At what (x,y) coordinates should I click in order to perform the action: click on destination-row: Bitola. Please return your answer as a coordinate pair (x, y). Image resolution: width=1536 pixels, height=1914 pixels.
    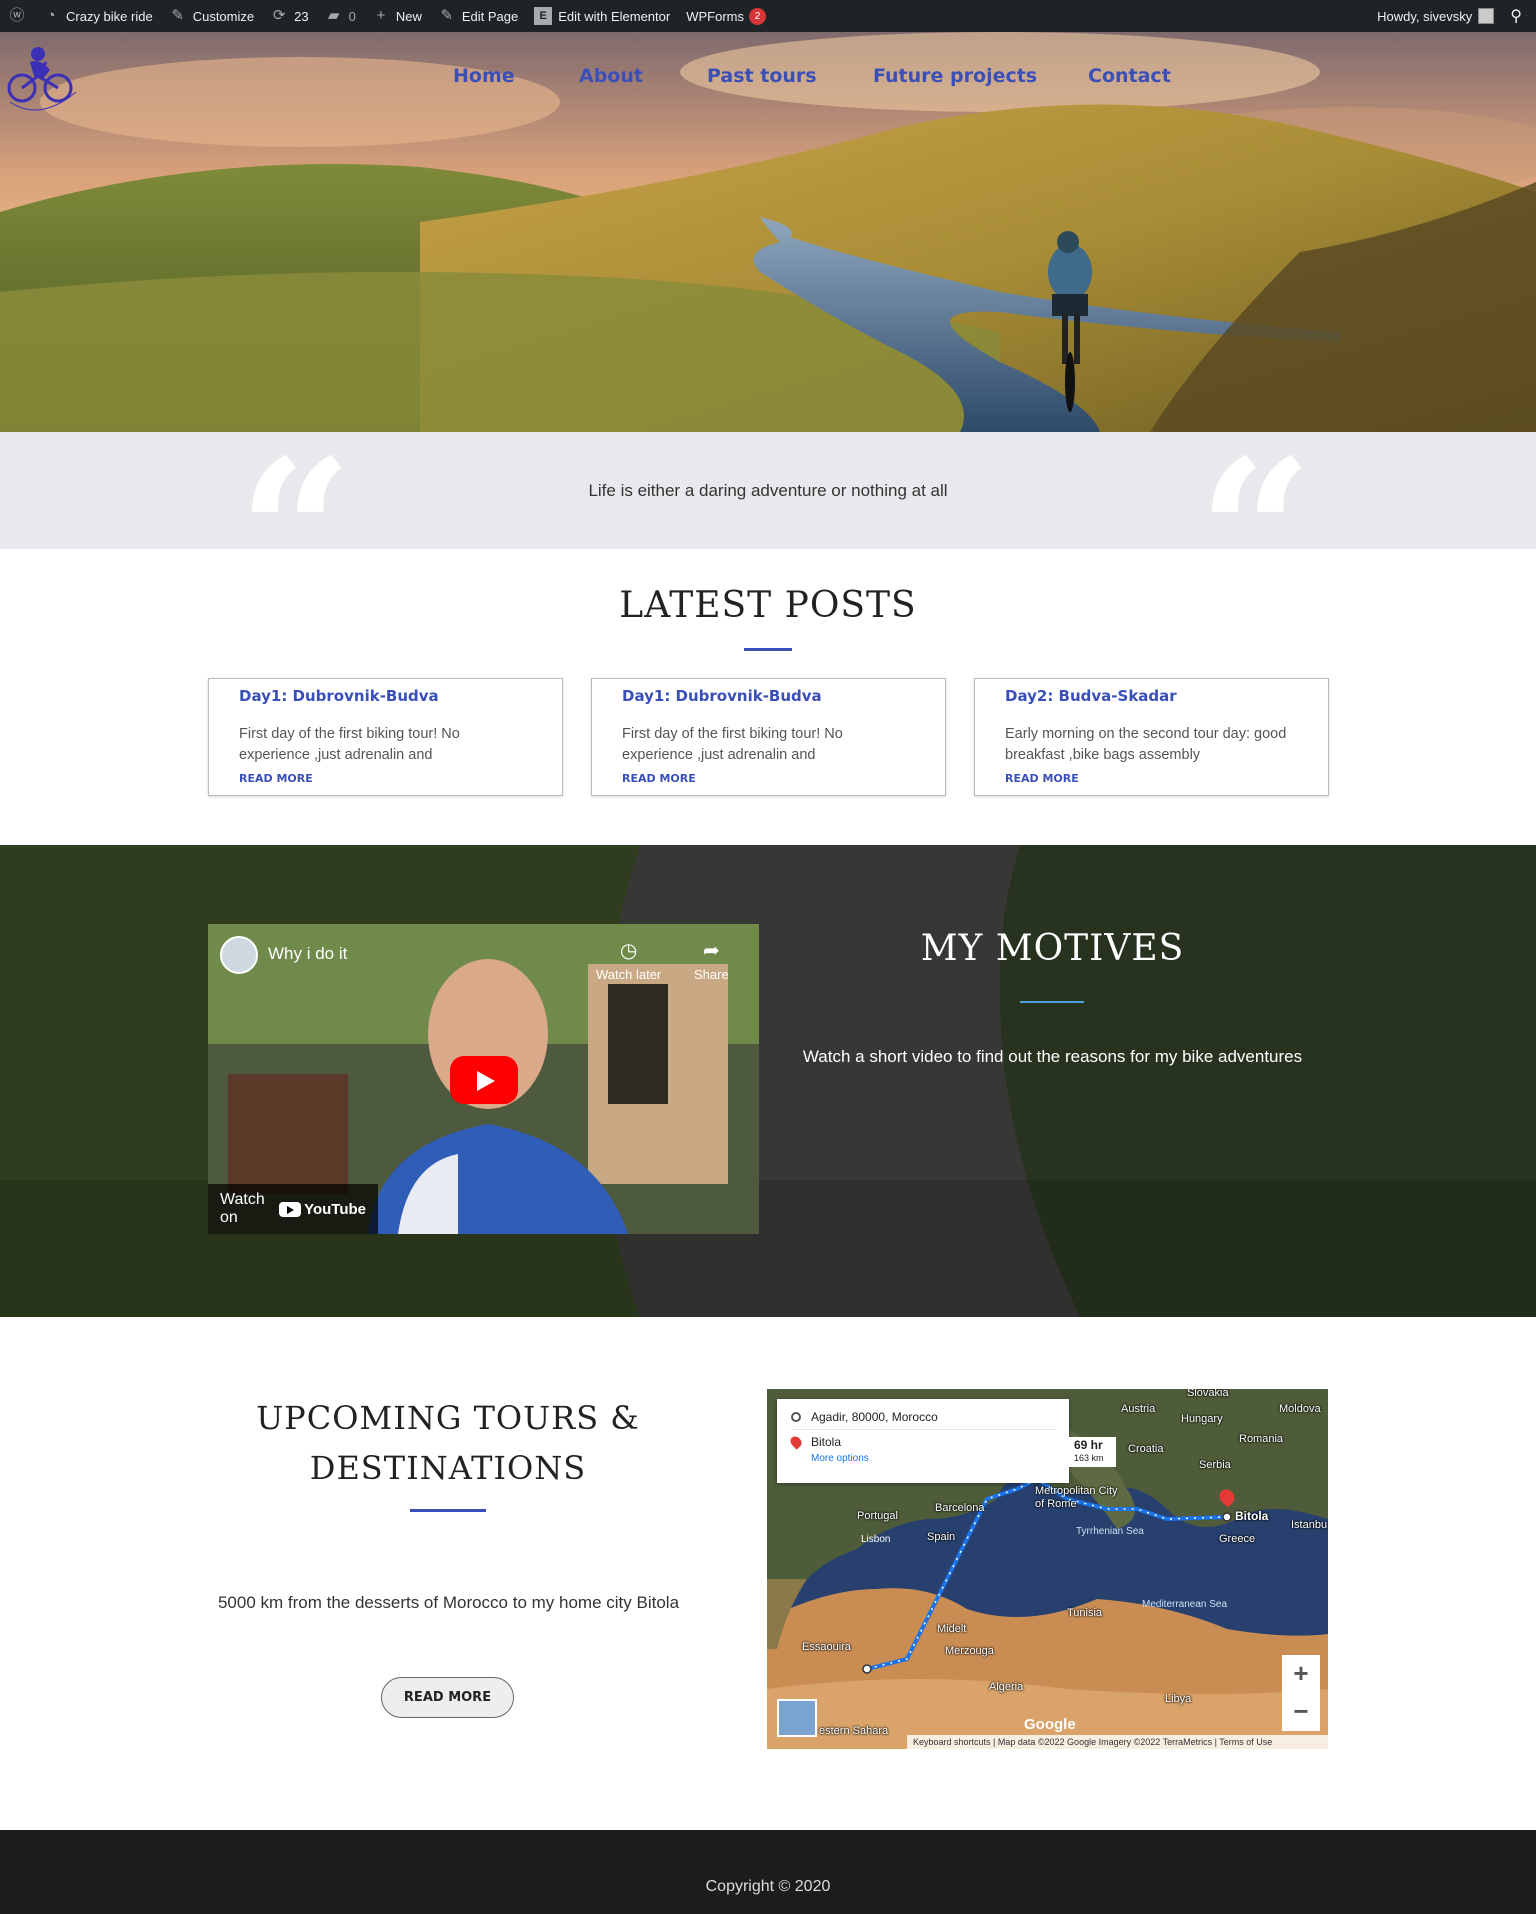
    Looking at the image, I should click on (921, 1441).